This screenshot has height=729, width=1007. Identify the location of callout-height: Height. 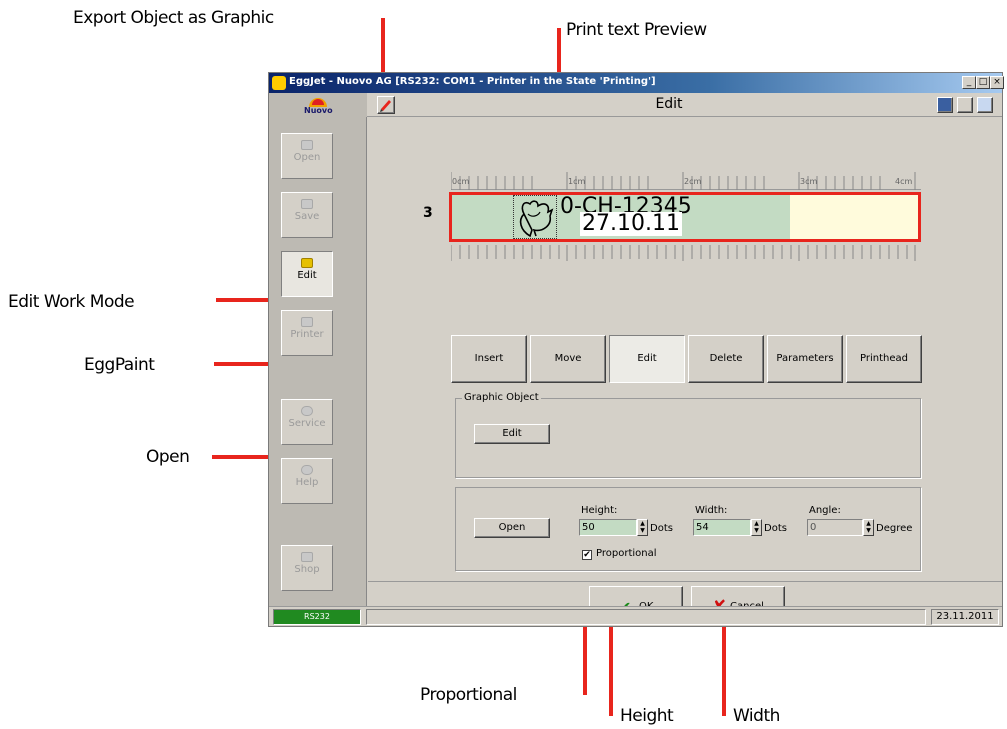
(647, 716).